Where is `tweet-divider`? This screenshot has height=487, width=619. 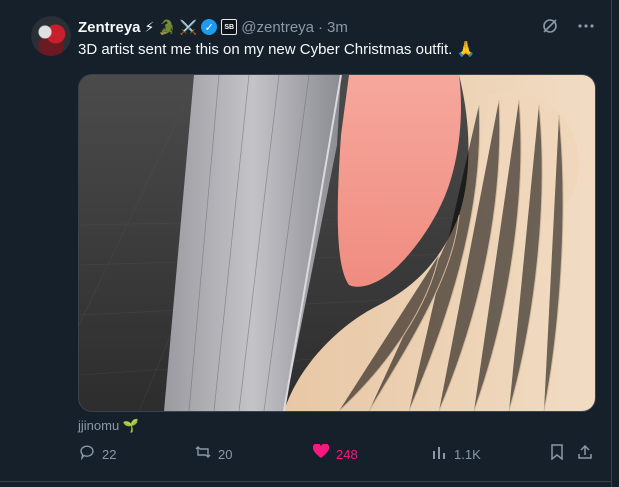 tweet-divider is located at coordinates (305, 481).